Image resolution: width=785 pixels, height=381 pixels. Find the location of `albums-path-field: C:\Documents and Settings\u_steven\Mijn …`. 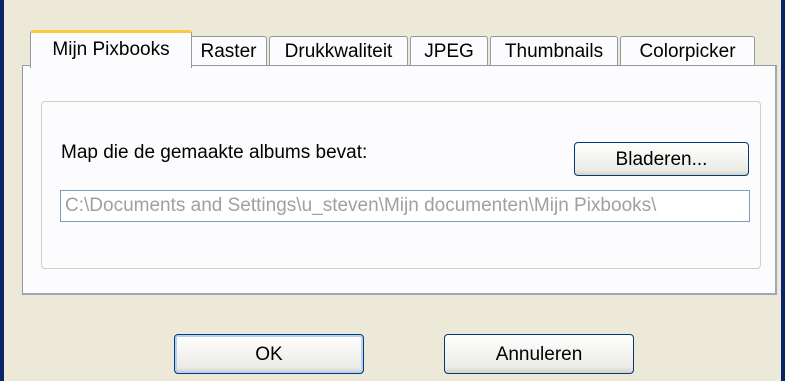

albums-path-field: C:\Documents and Settings\u_steven\Mijn … is located at coordinates (405, 206).